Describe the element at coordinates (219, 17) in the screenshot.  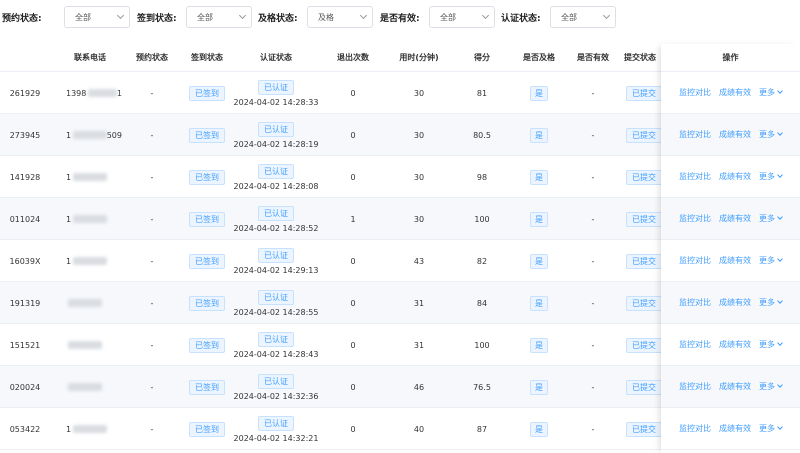
I see `filter-select-checkin: 全部` at that location.